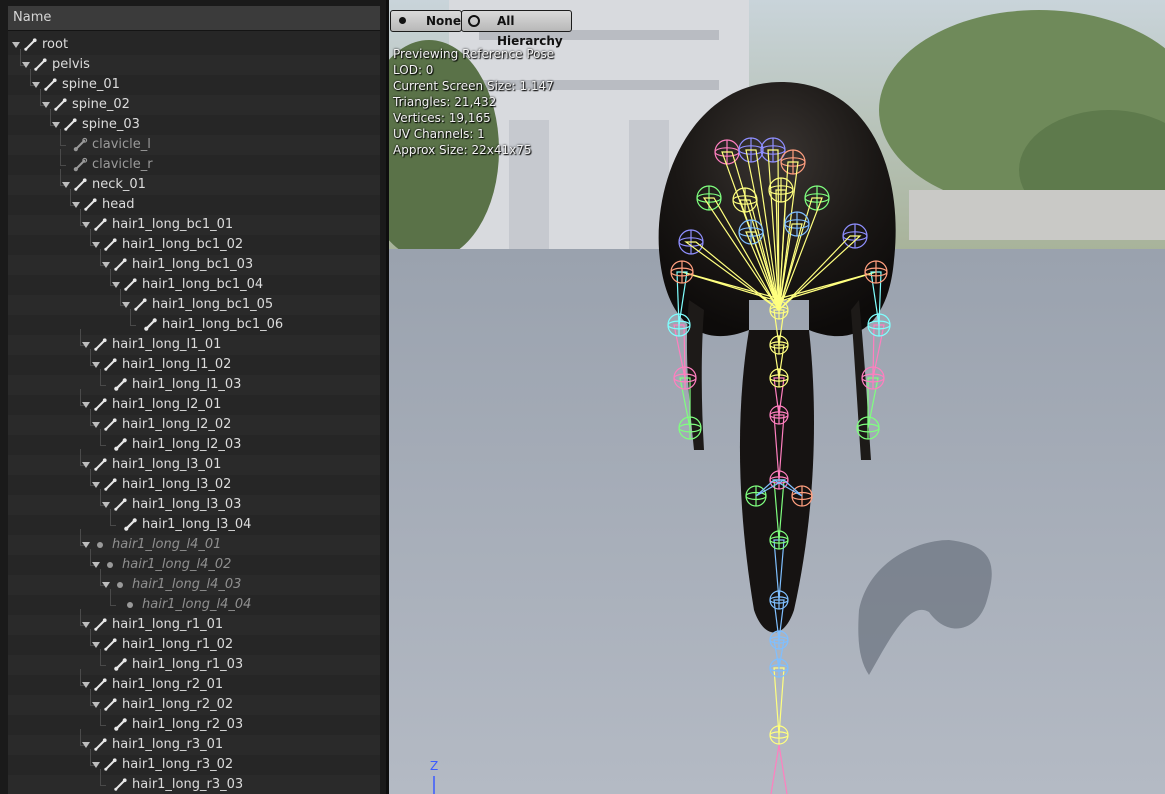 This screenshot has height=794, width=1165. I want to click on bone-name: neck_01, so click(119, 184).